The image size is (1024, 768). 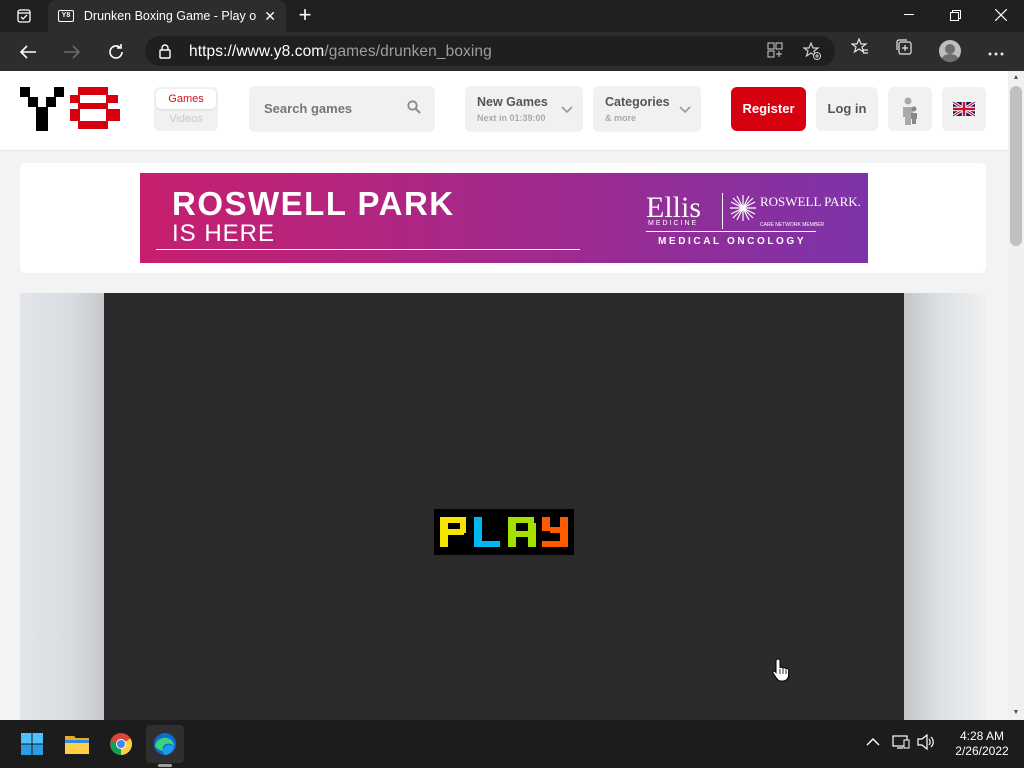 I want to click on categories-dropdown: Categories & more, so click(x=647, y=109).